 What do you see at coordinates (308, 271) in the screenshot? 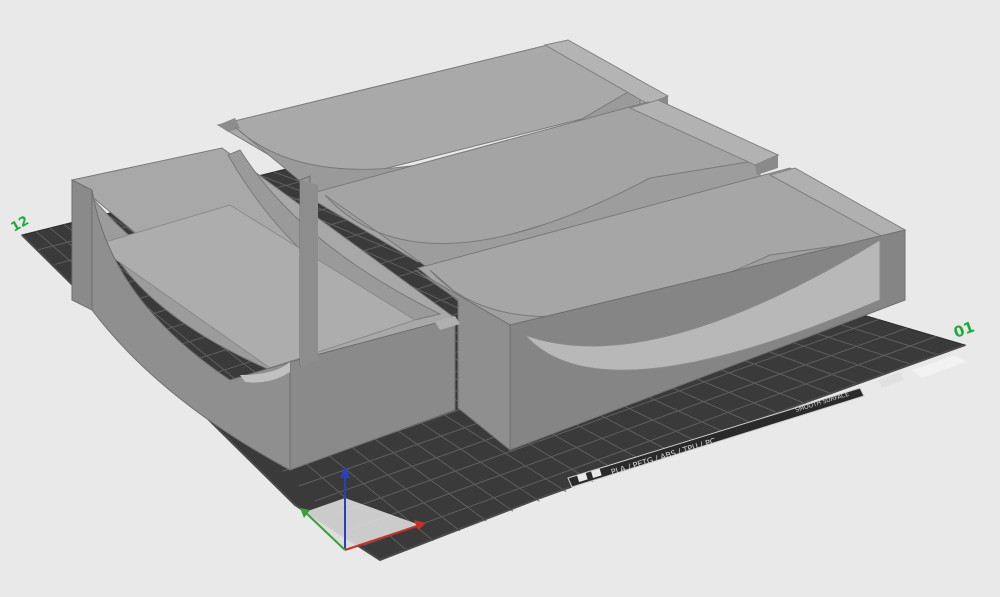
I see `divider-column` at bounding box center [308, 271].